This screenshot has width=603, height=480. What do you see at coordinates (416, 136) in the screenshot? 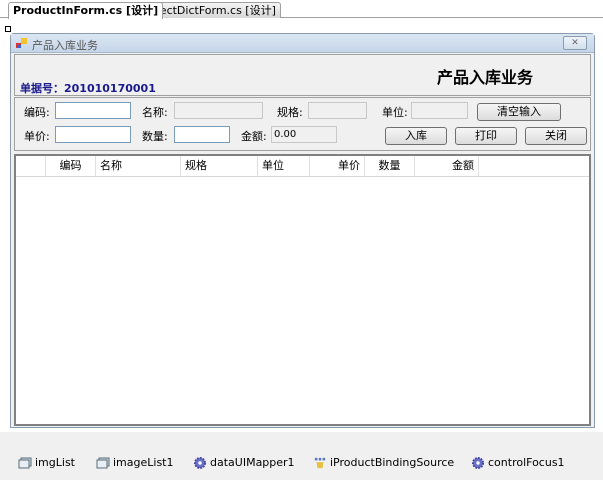
I see `stock-in-button: 入库` at bounding box center [416, 136].